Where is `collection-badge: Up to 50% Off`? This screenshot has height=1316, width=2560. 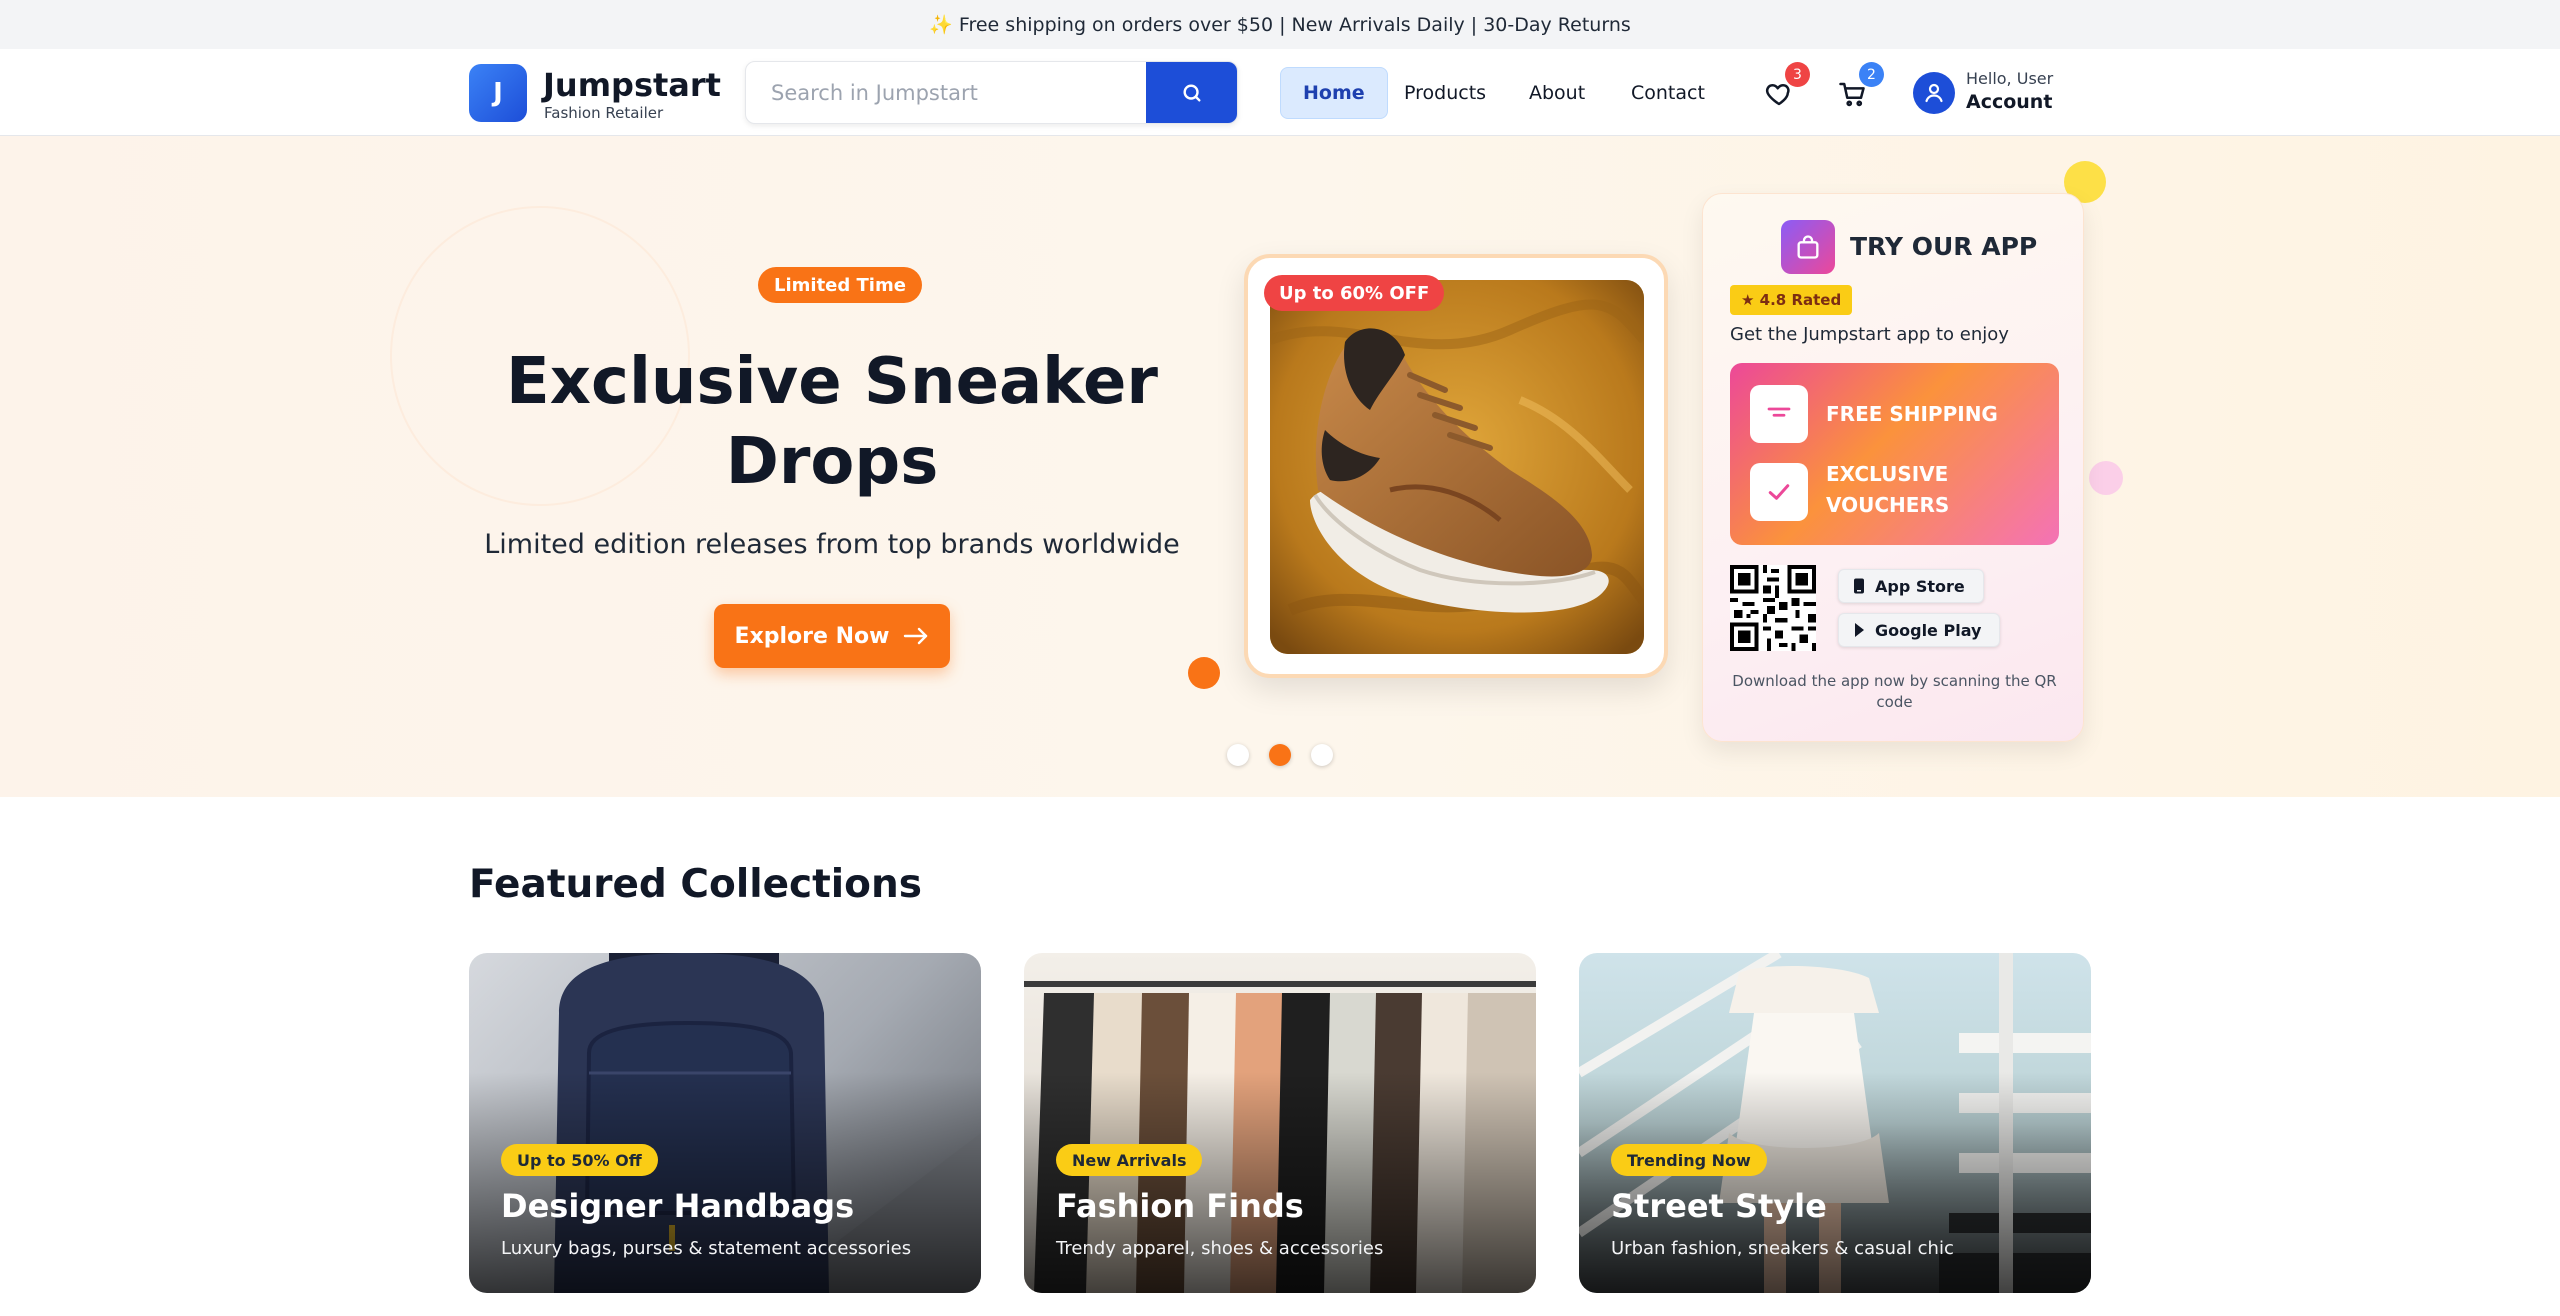
collection-badge: Up to 50% Off is located at coordinates (579, 1160).